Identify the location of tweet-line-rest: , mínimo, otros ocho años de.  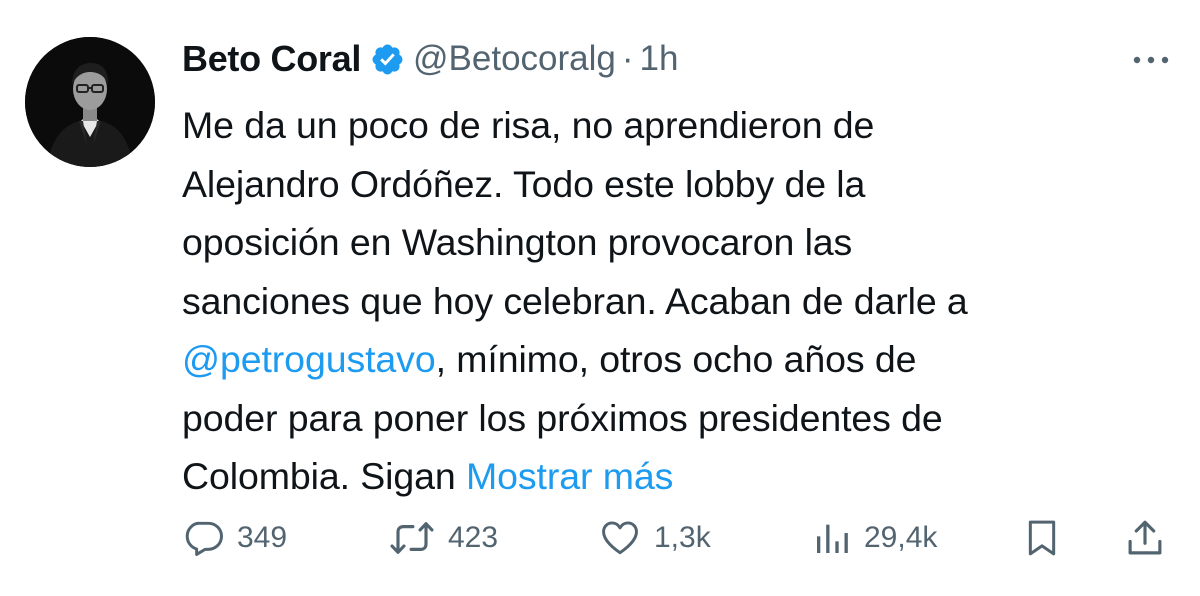
(676, 359).